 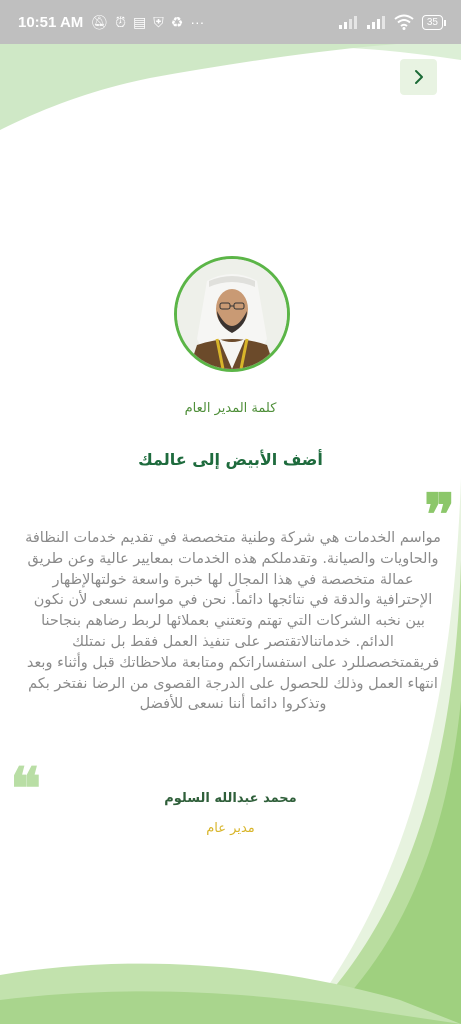 I want to click on headline: أضف الأبيض إلى عالمك, so click(x=230, y=459).